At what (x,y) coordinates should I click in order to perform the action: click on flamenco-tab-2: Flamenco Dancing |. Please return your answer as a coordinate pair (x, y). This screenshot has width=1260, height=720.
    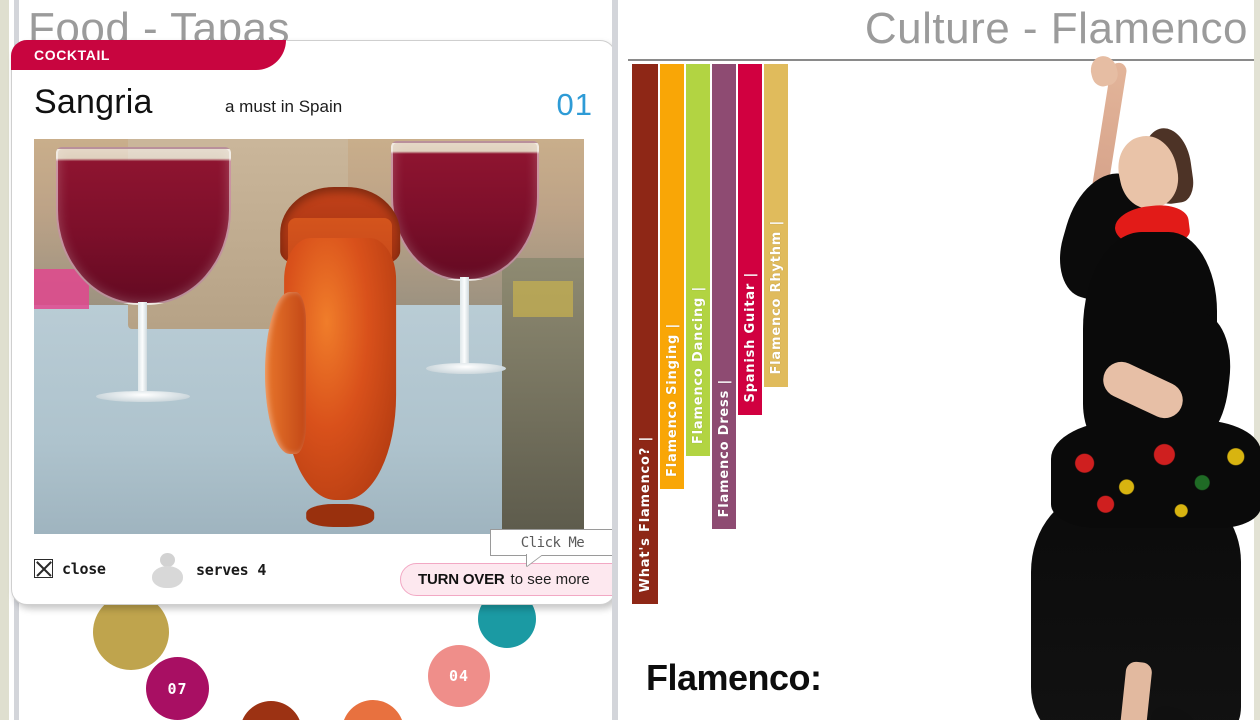
    Looking at the image, I should click on (698, 260).